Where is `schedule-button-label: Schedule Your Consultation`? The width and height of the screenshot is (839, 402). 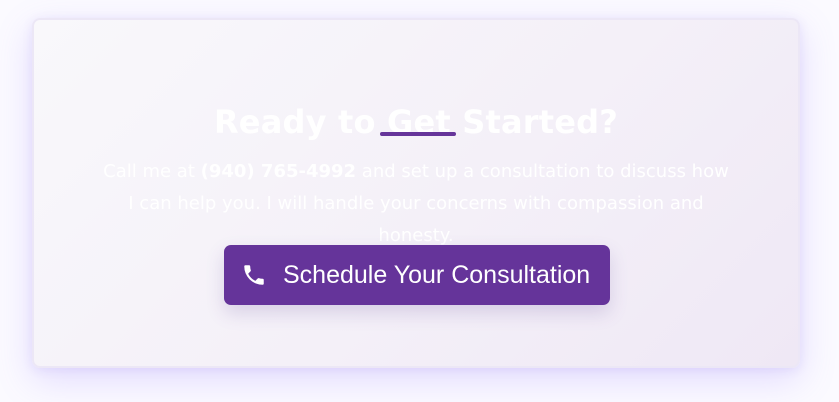 schedule-button-label: Schedule Your Consultation is located at coordinates (437, 275).